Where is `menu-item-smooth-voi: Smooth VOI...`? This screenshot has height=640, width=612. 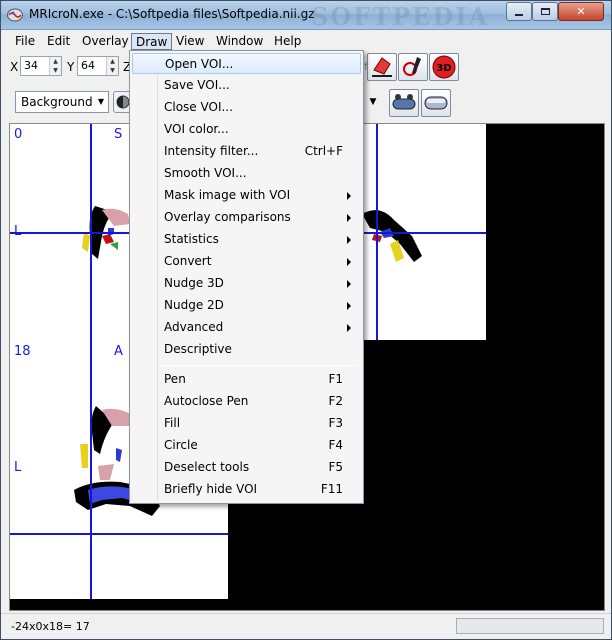
menu-item-smooth-voi: Smooth VOI... is located at coordinates (246, 173).